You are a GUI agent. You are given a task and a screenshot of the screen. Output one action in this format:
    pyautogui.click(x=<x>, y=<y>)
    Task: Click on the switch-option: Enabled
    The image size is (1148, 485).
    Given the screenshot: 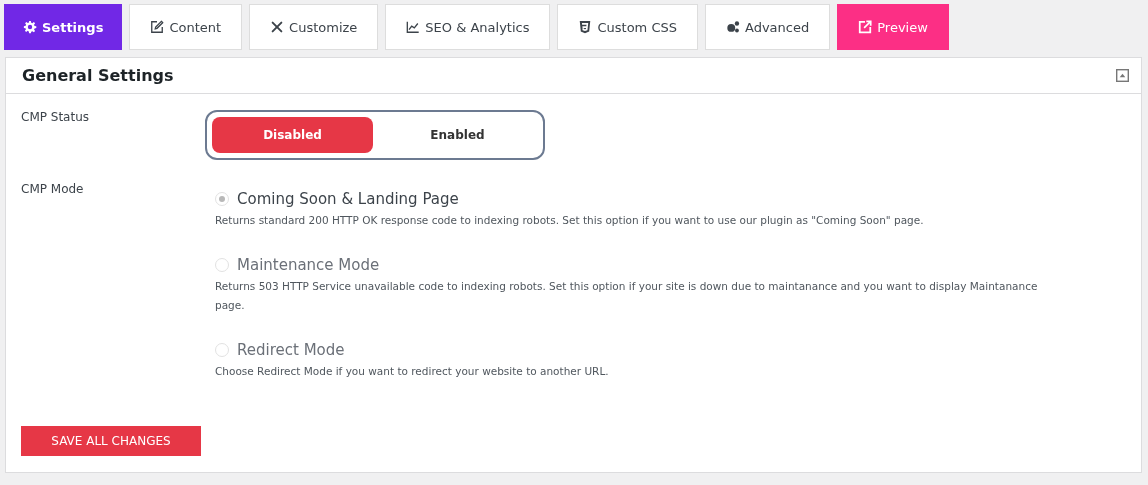 What is the action you would take?
    pyautogui.click(x=457, y=135)
    